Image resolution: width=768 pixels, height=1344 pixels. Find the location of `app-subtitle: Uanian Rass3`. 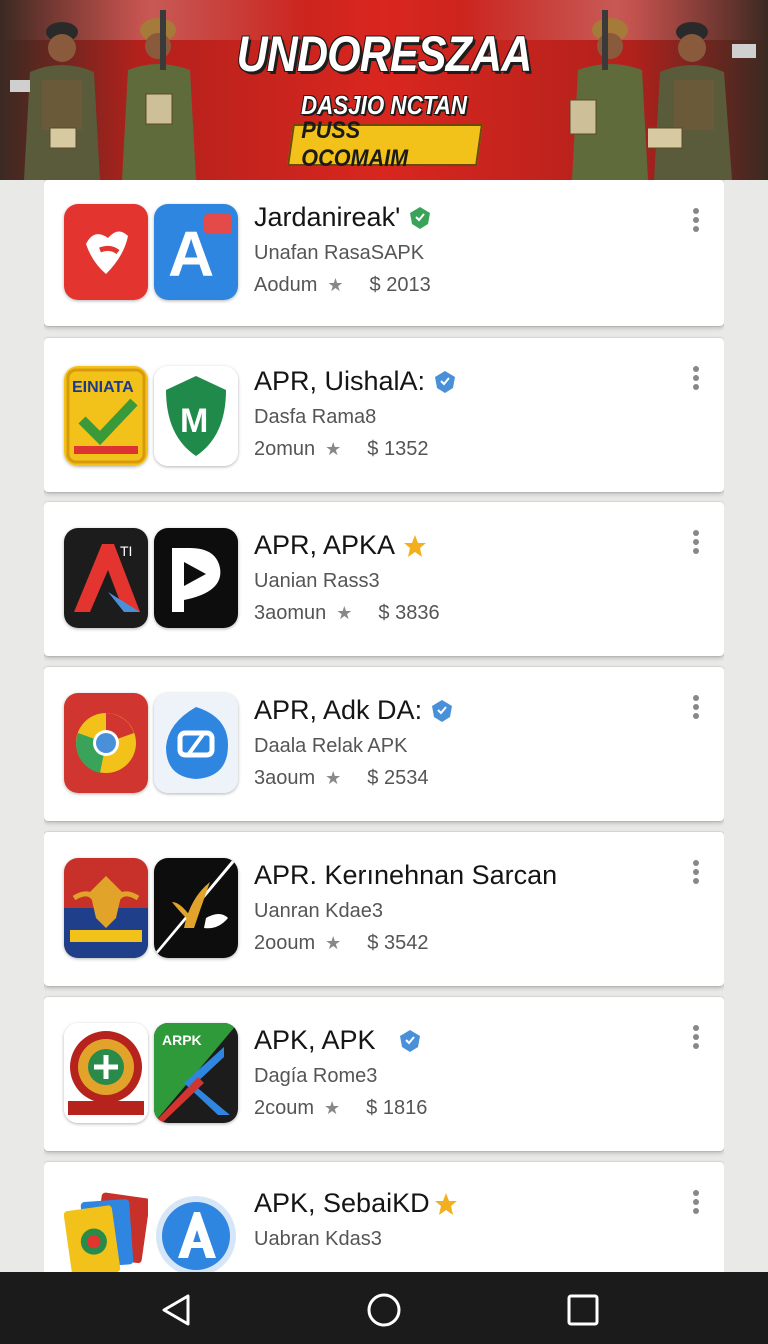

app-subtitle: Uanian Rass3 is located at coordinates (317, 581).